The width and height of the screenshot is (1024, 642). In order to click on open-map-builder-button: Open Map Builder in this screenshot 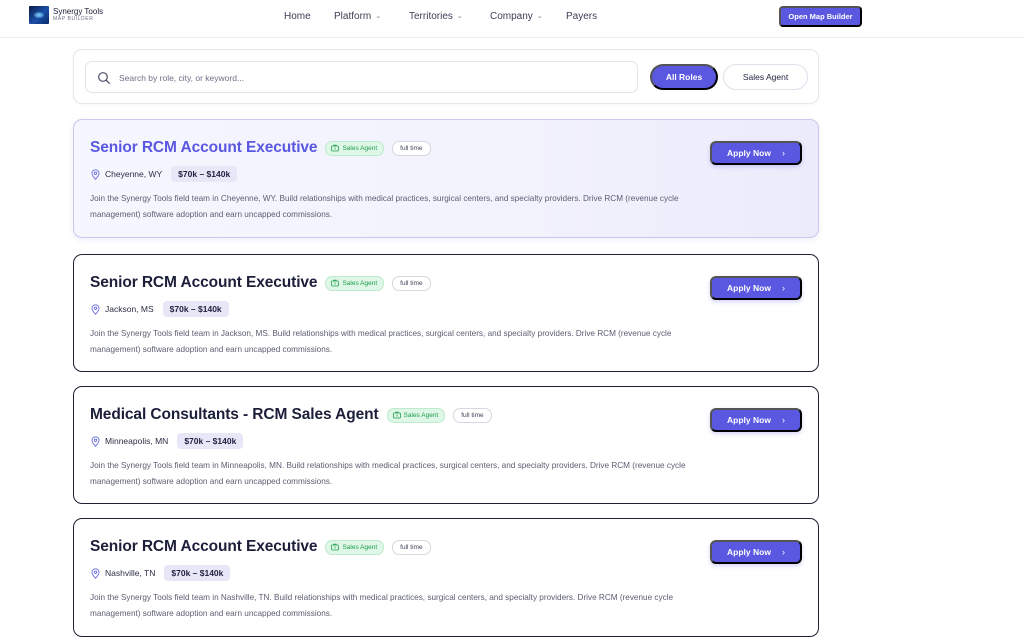, I will do `click(820, 16)`.